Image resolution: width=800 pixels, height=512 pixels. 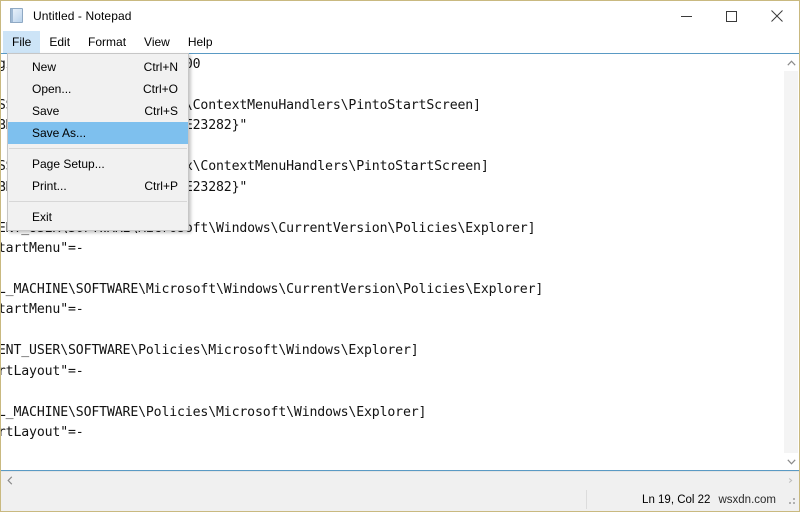 I want to click on file-menu-item-open-accel: Ctrl+O, so click(x=160, y=89).